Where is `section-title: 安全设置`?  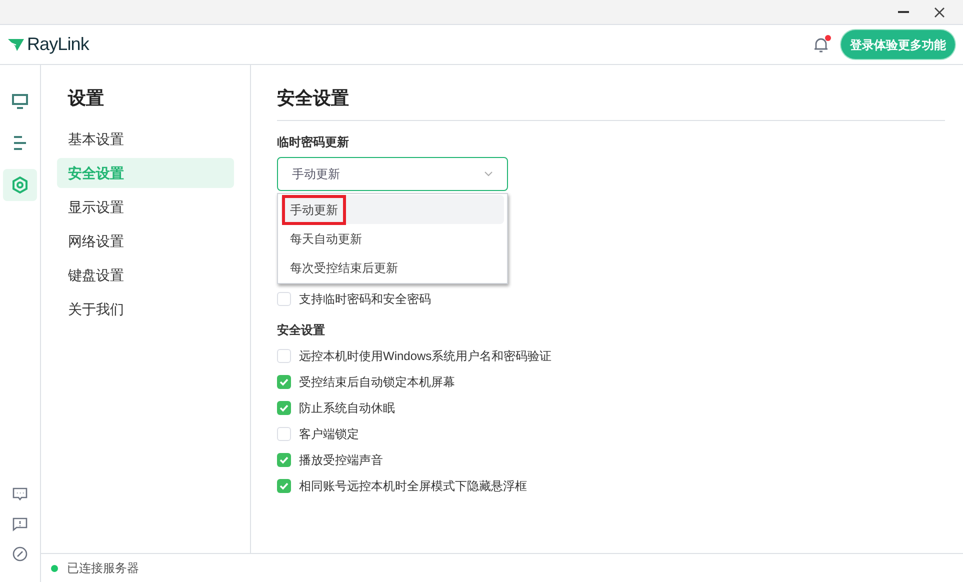 section-title: 安全设置 is located at coordinates (301, 330).